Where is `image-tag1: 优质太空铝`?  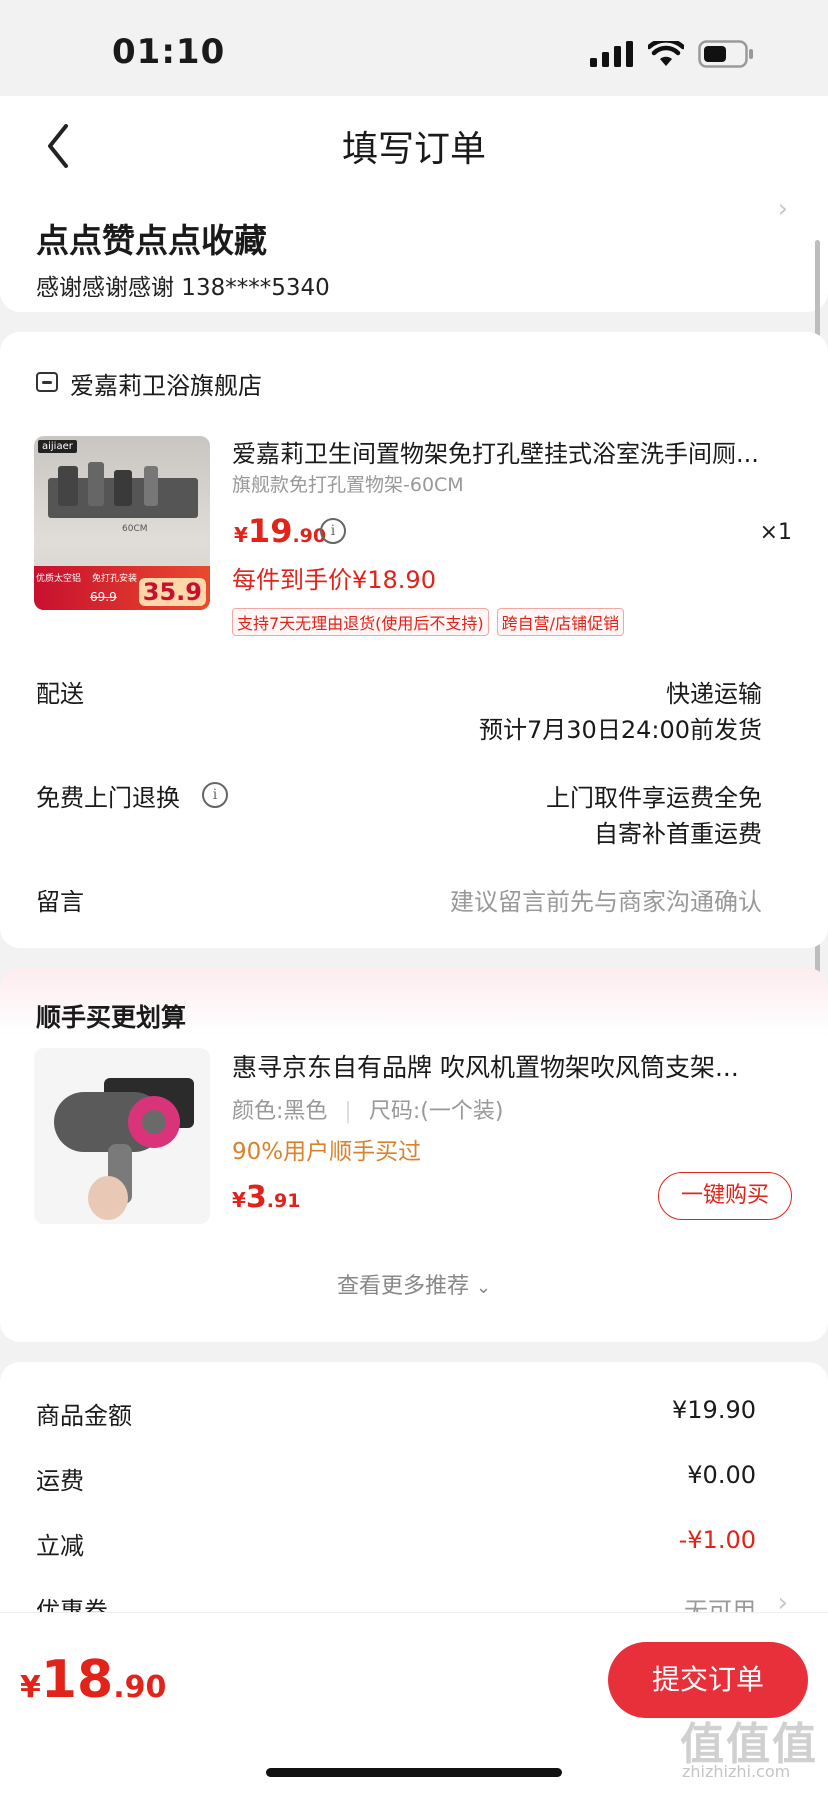
image-tag1: 优质太空铝 is located at coordinates (59, 579).